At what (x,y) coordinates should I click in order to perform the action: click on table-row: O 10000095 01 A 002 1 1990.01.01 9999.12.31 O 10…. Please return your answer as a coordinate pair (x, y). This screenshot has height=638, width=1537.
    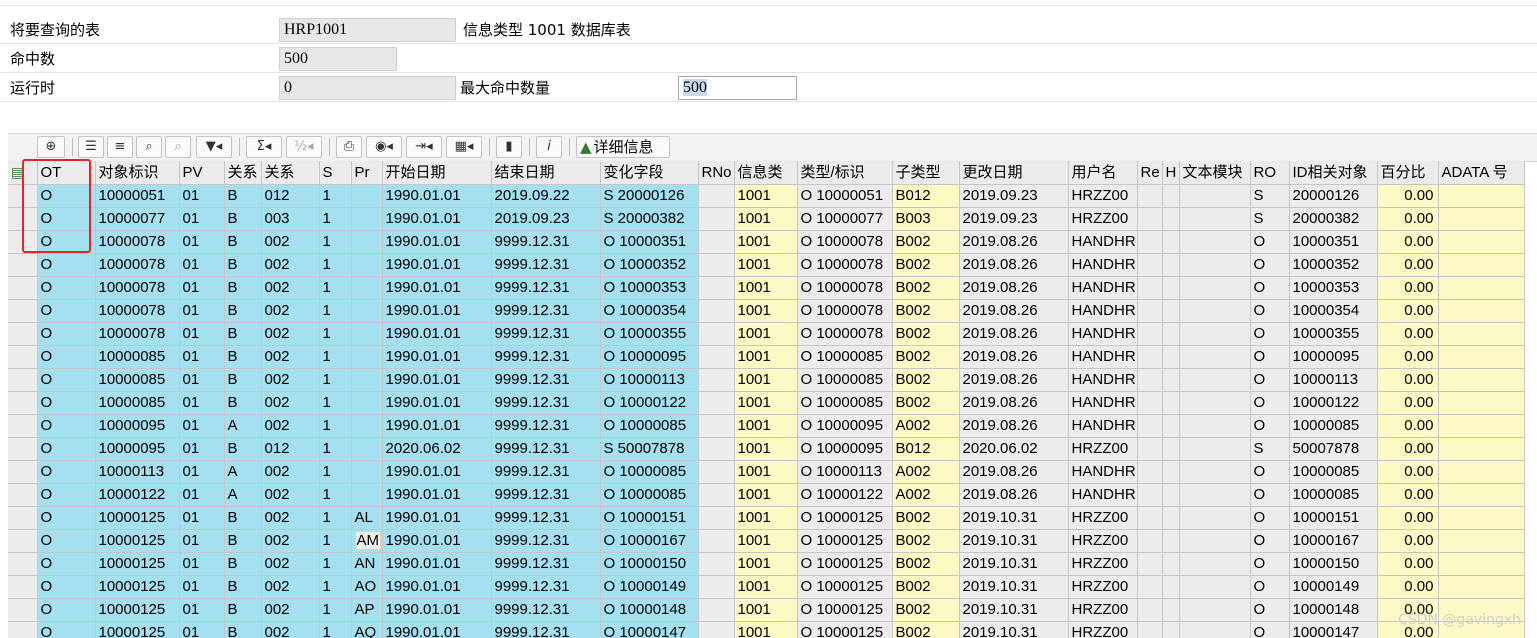
    Looking at the image, I should click on (766, 426).